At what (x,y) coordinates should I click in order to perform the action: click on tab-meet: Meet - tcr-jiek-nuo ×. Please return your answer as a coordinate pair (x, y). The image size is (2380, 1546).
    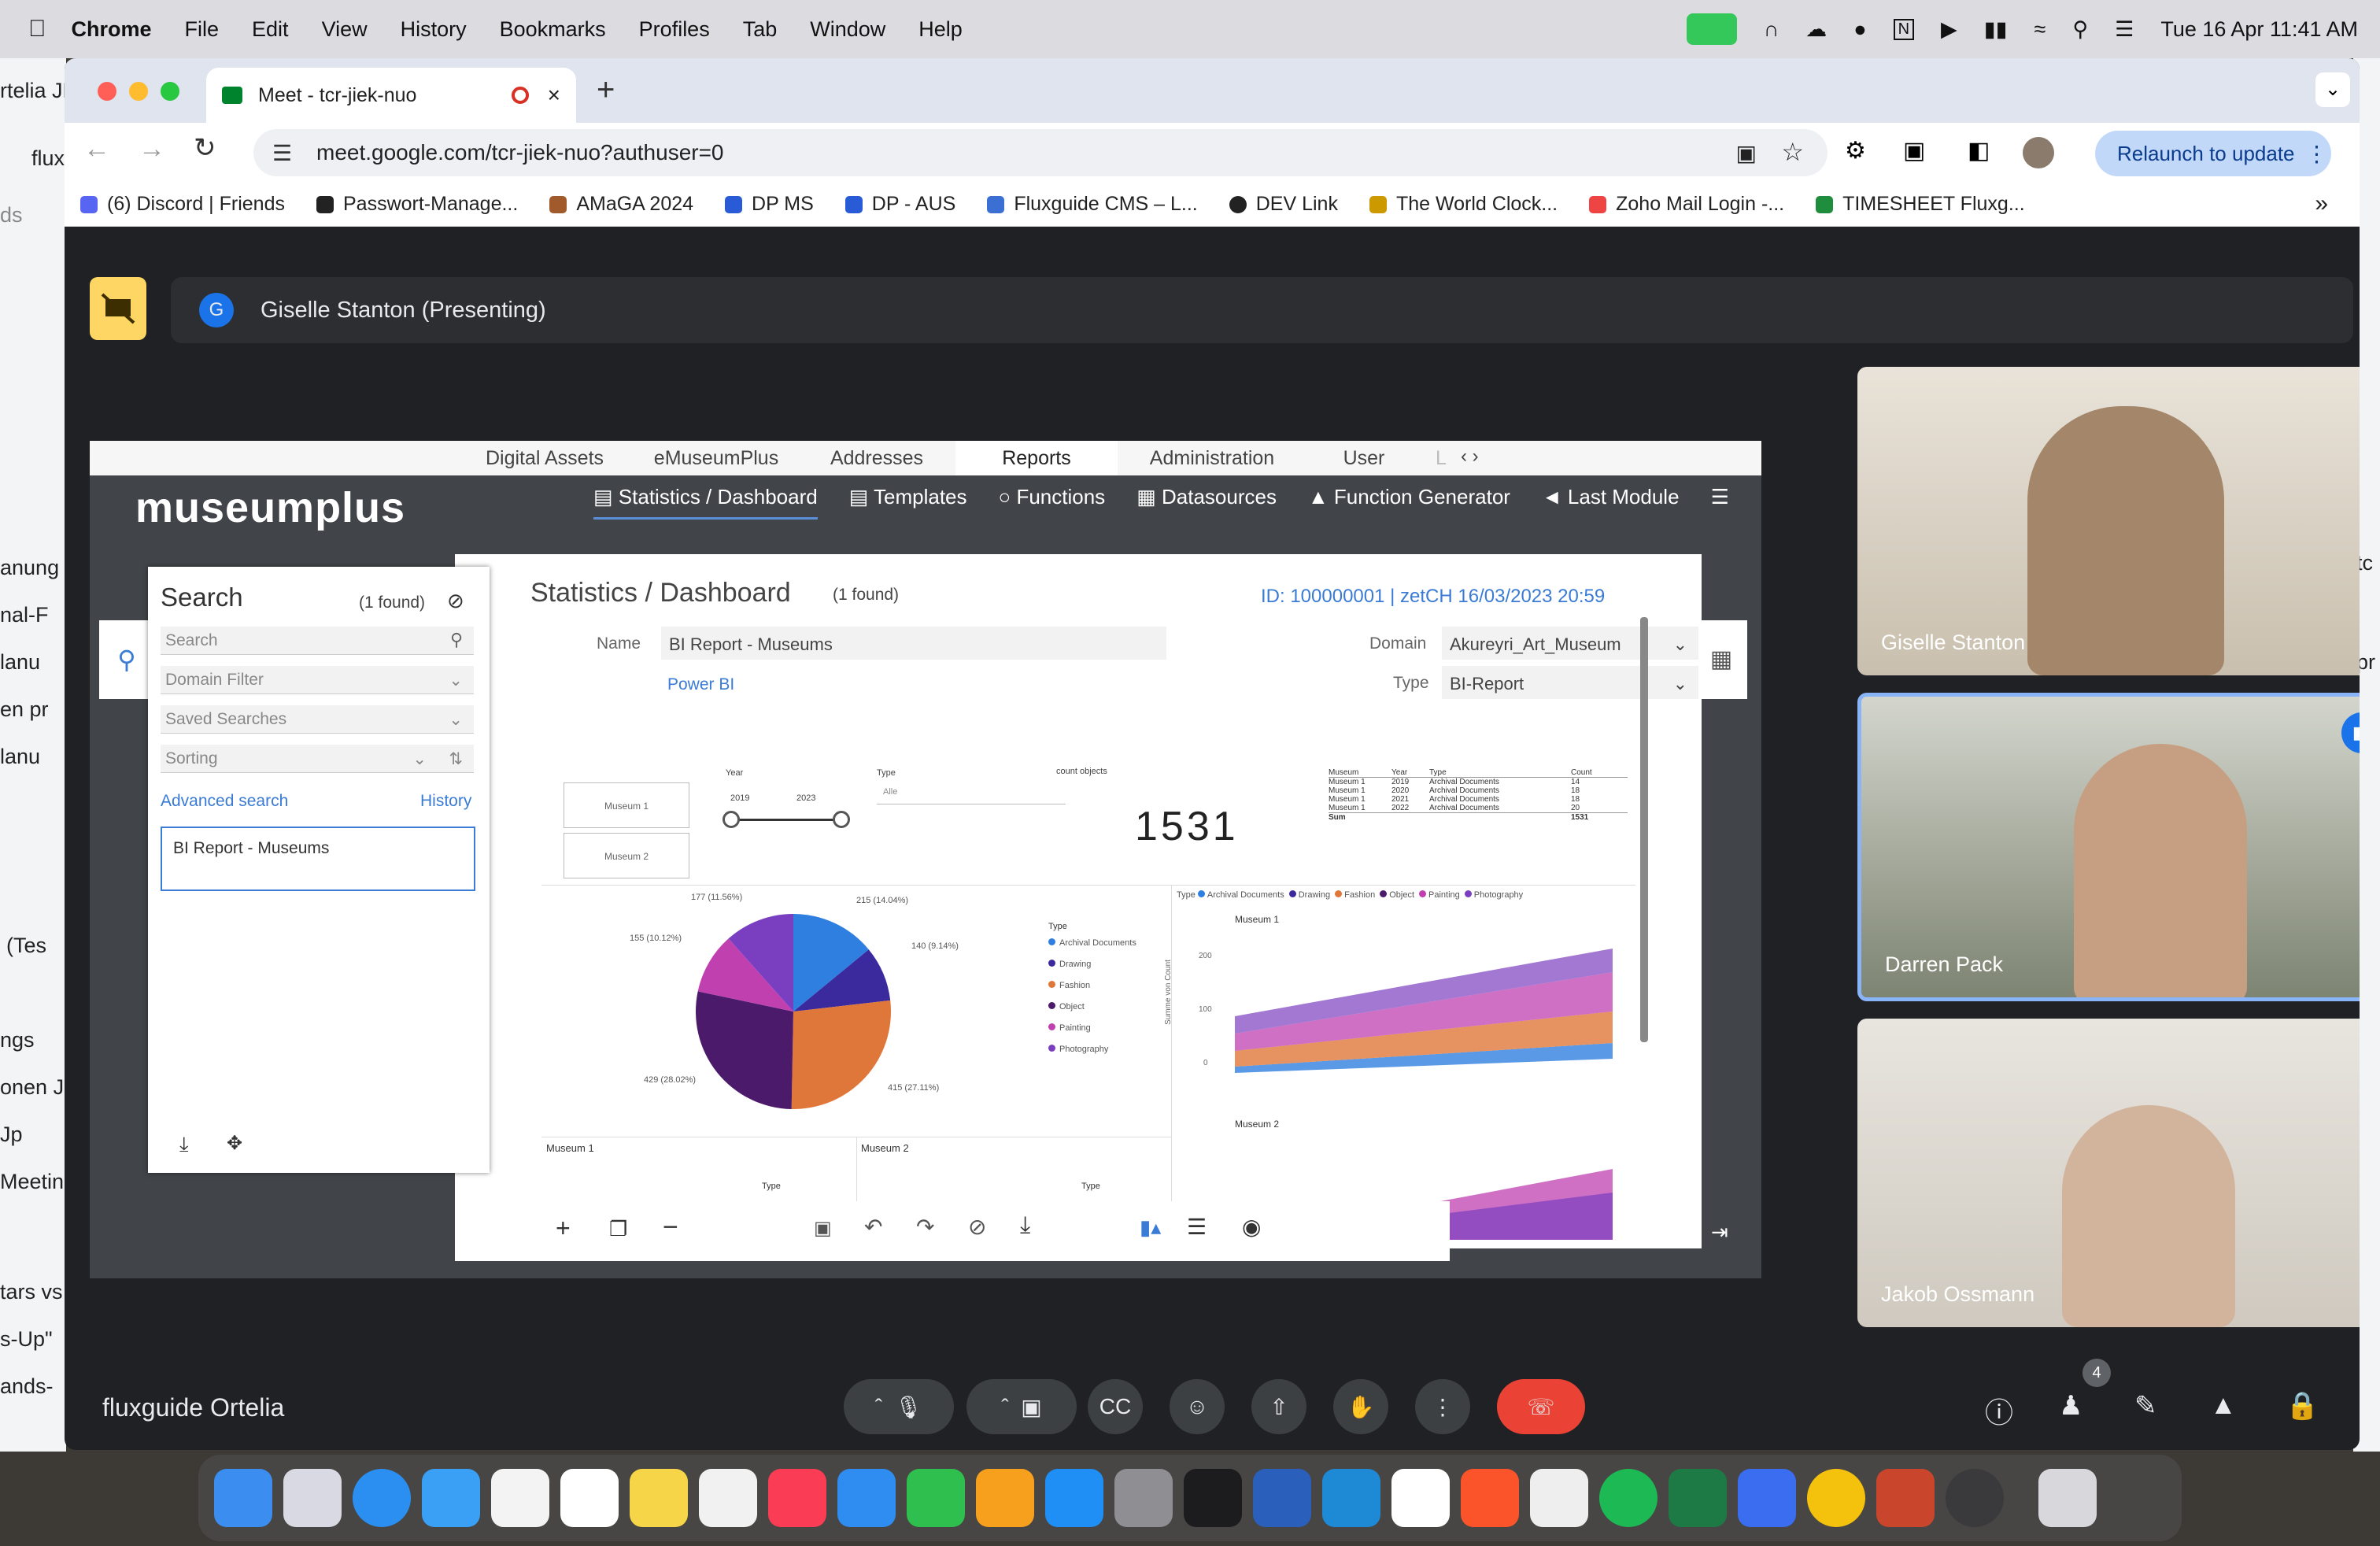
    Looking at the image, I should click on (391, 96).